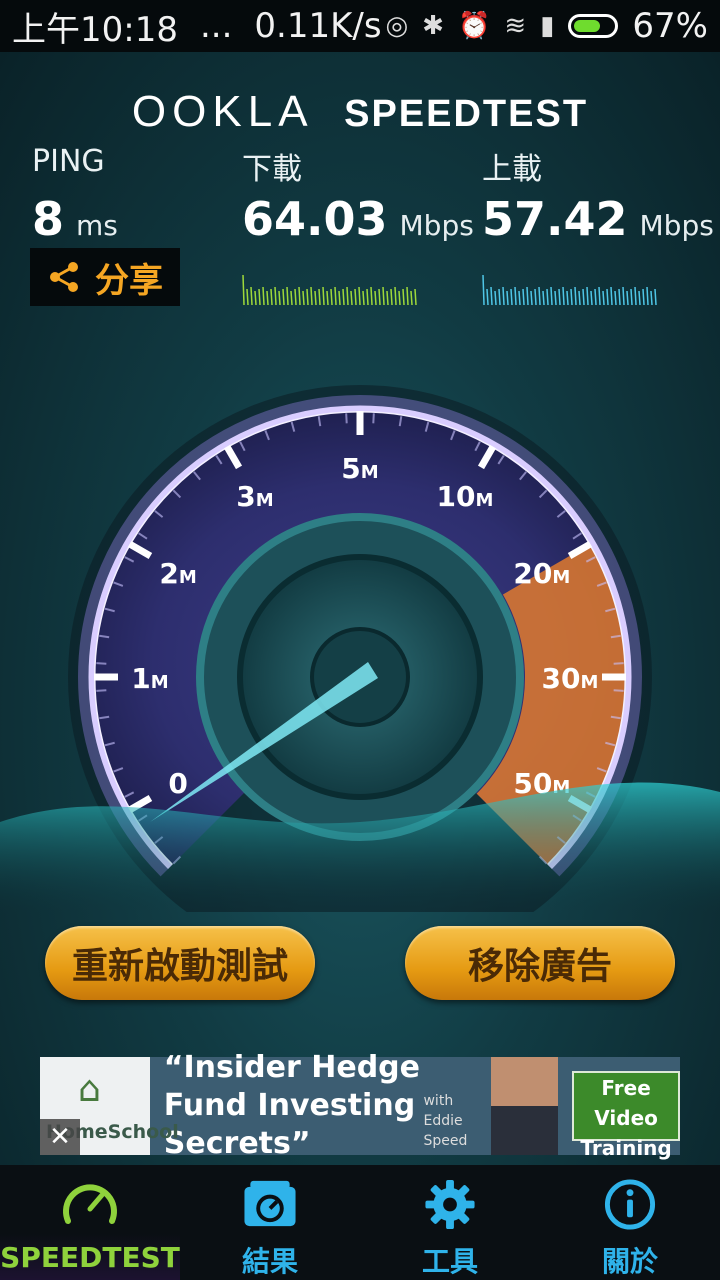  I want to click on battery-icon, so click(593, 26).